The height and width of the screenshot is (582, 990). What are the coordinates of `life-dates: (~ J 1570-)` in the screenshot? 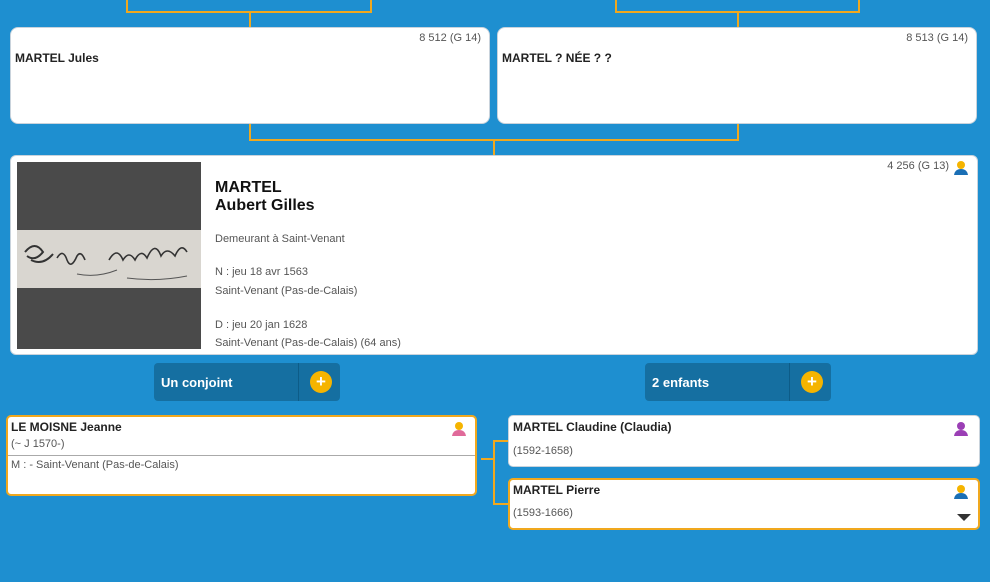 It's located at (38, 444).